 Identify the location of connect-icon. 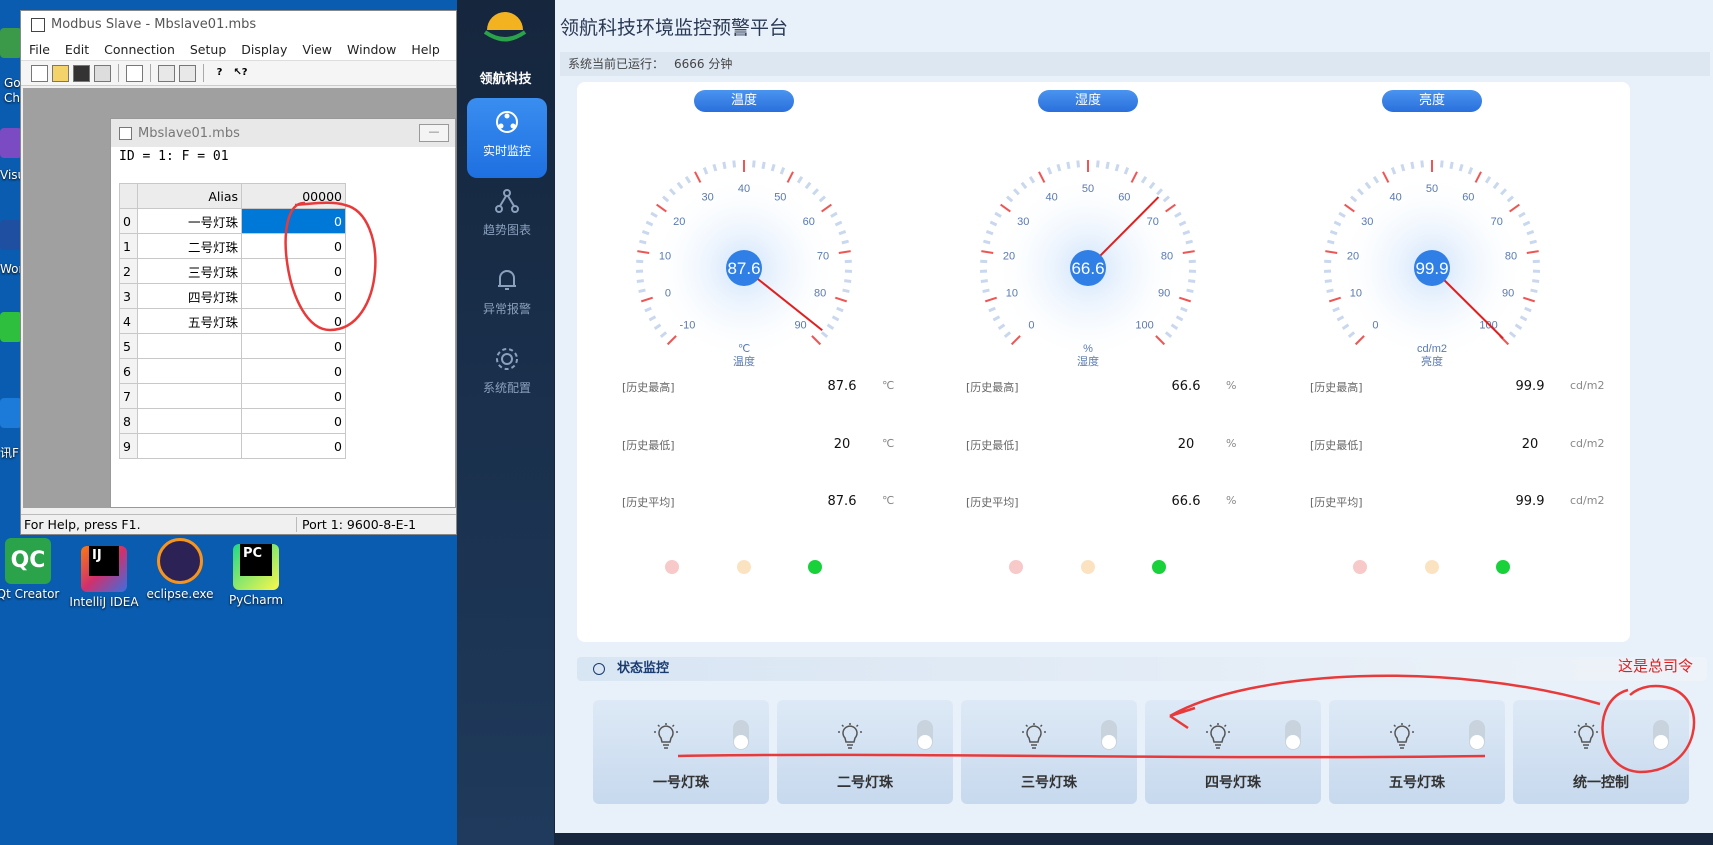
(166, 73).